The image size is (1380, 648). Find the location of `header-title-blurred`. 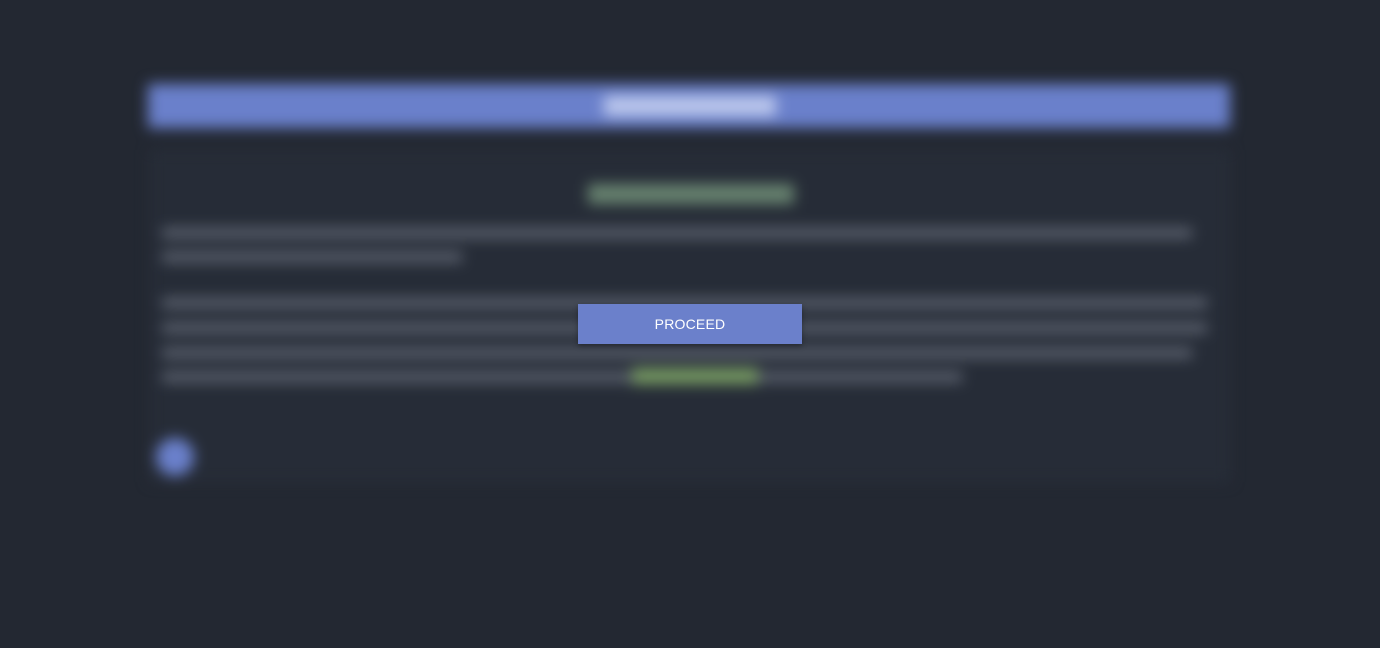

header-title-blurred is located at coordinates (690, 106).